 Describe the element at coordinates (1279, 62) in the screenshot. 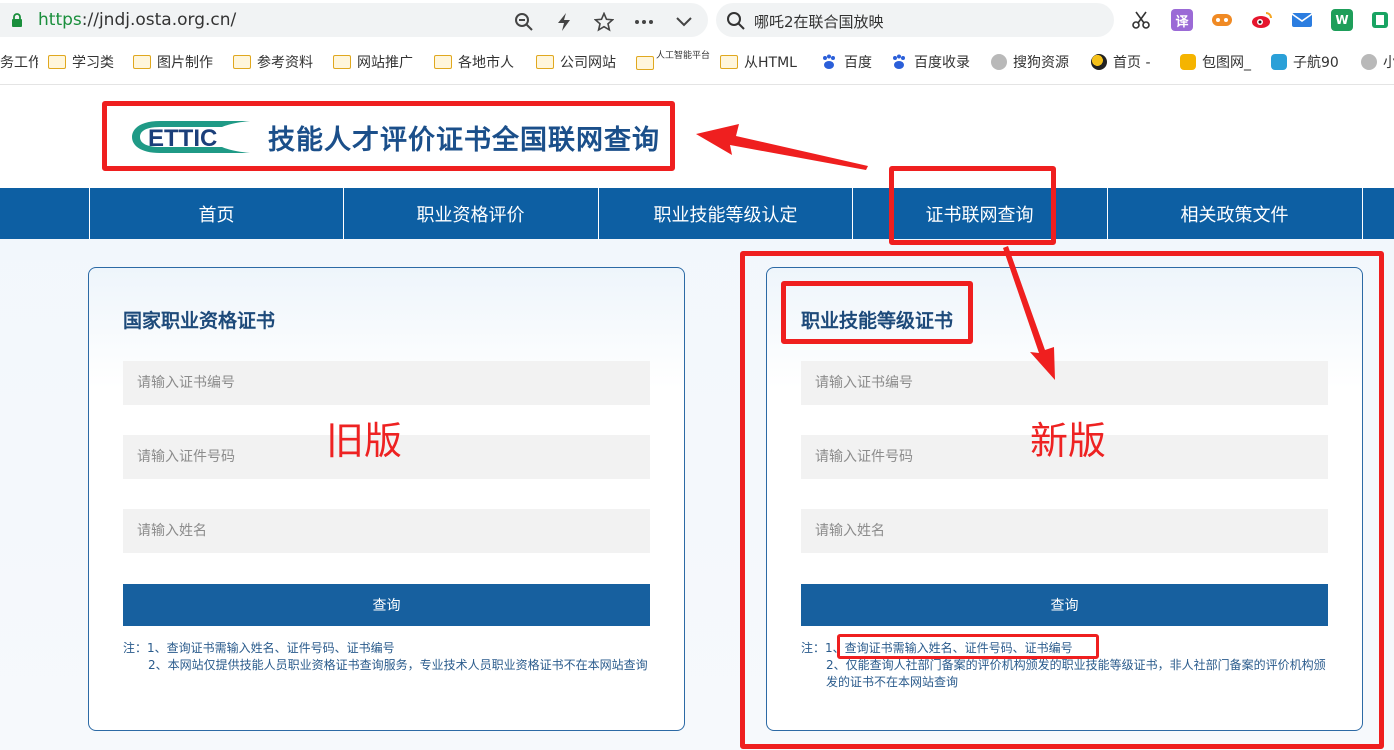

I see `robot-icon` at that location.